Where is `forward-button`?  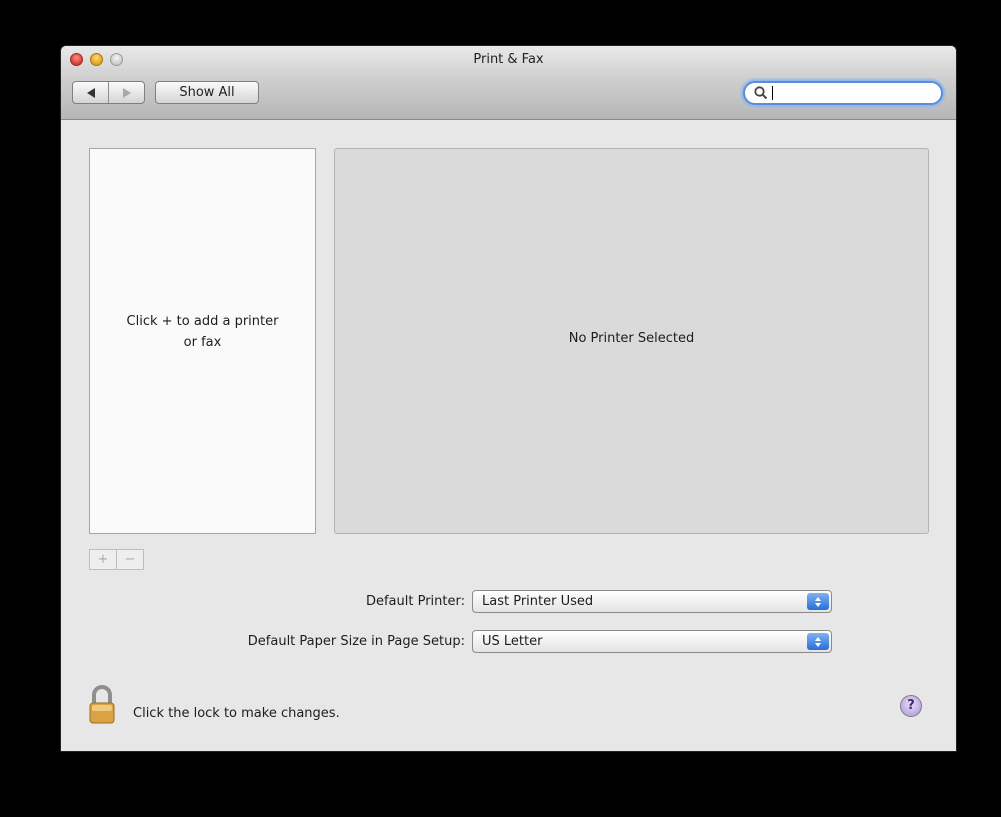 forward-button is located at coordinates (126, 92).